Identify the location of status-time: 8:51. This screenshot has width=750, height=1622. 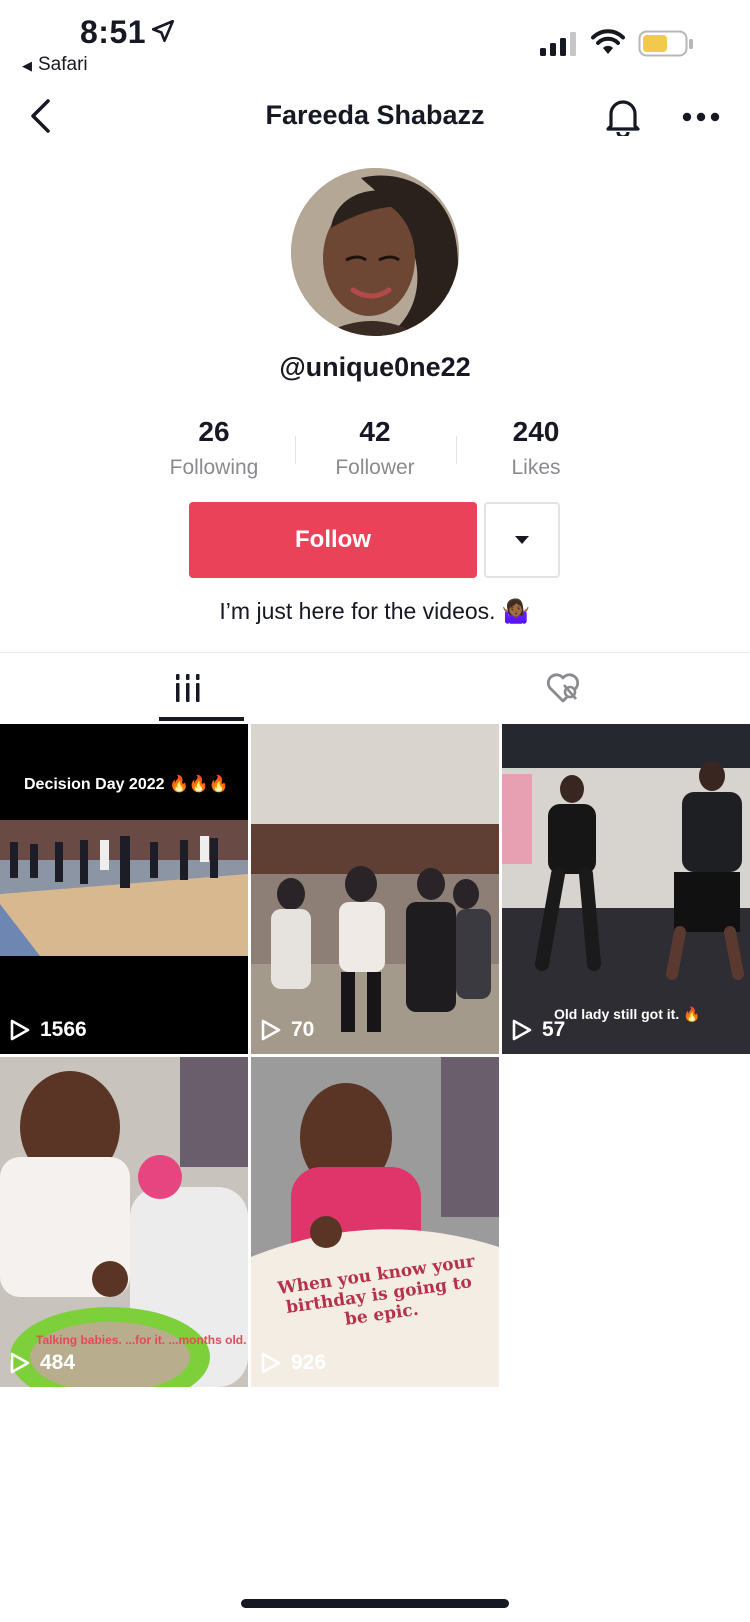
(113, 32).